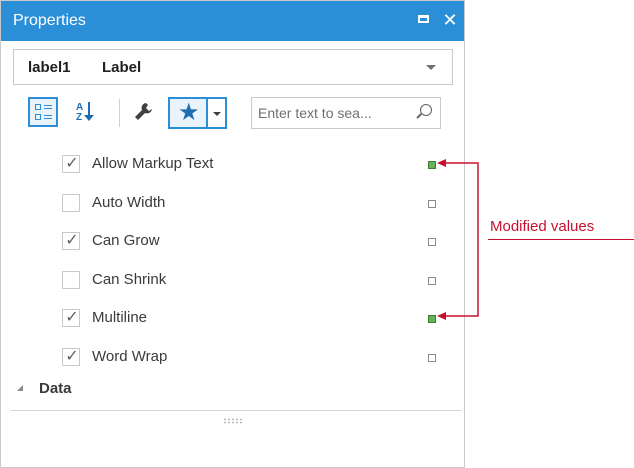 Image resolution: width=634 pixels, height=468 pixels. I want to click on annotation-label: Modified values, so click(542, 226).